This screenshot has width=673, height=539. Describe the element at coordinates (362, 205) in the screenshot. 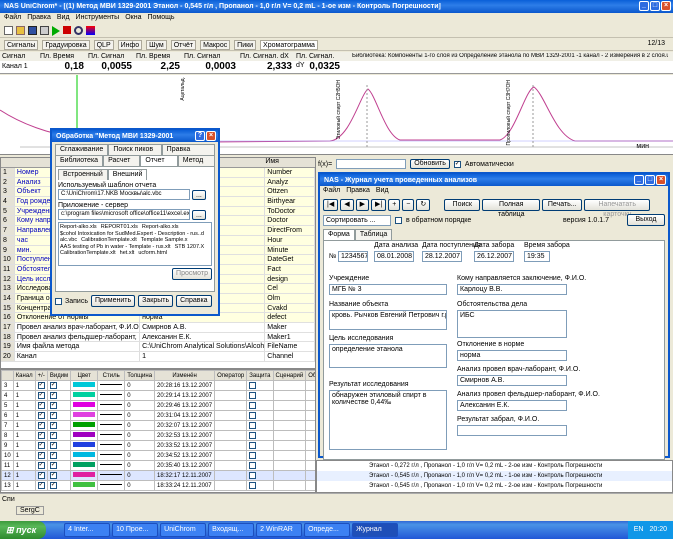

I see `next-record-button: ▶` at that location.